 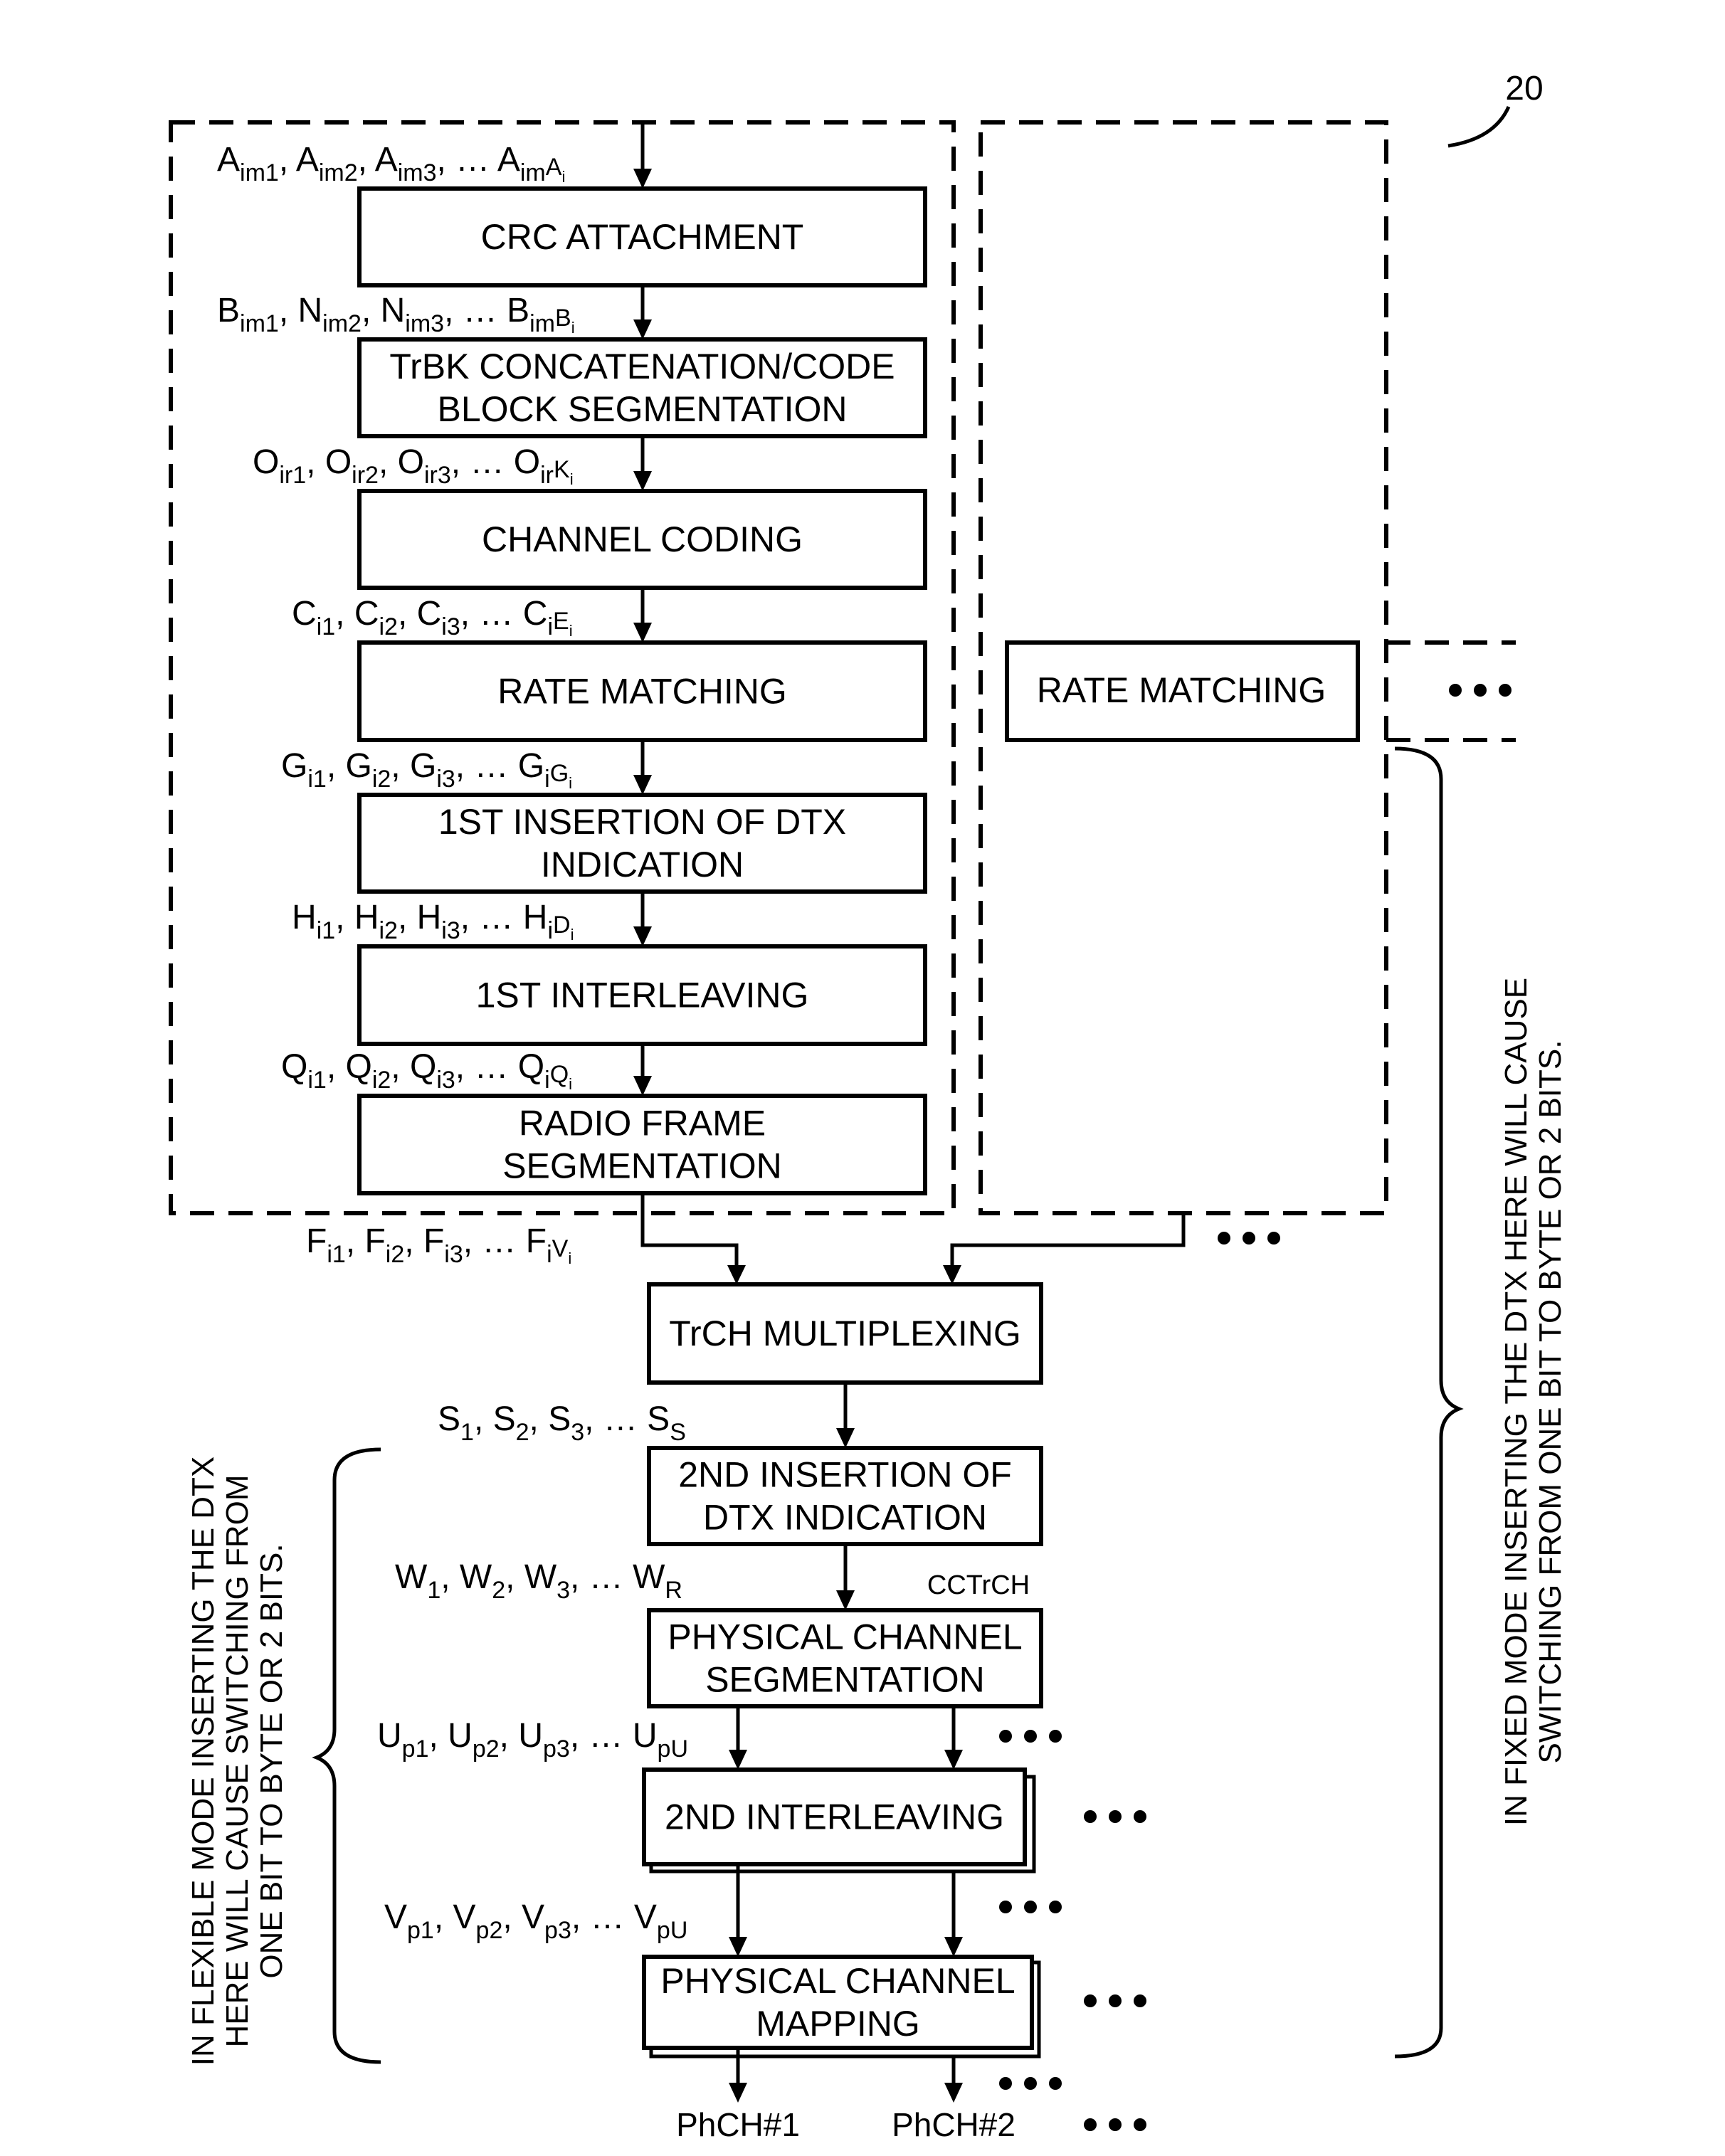 I want to click on coding-label-line-1: CHANNEL CODING, so click(x=642, y=539).